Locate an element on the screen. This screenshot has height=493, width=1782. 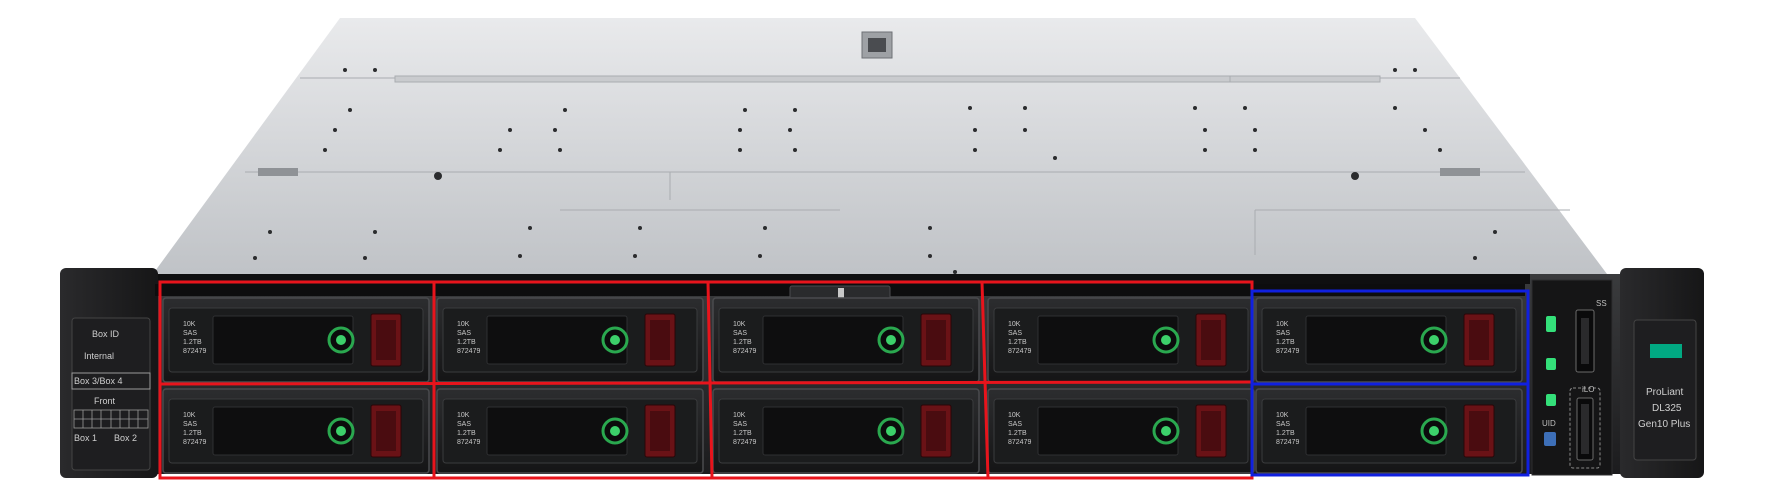
internal-label: Internal is located at coordinates (99, 356).